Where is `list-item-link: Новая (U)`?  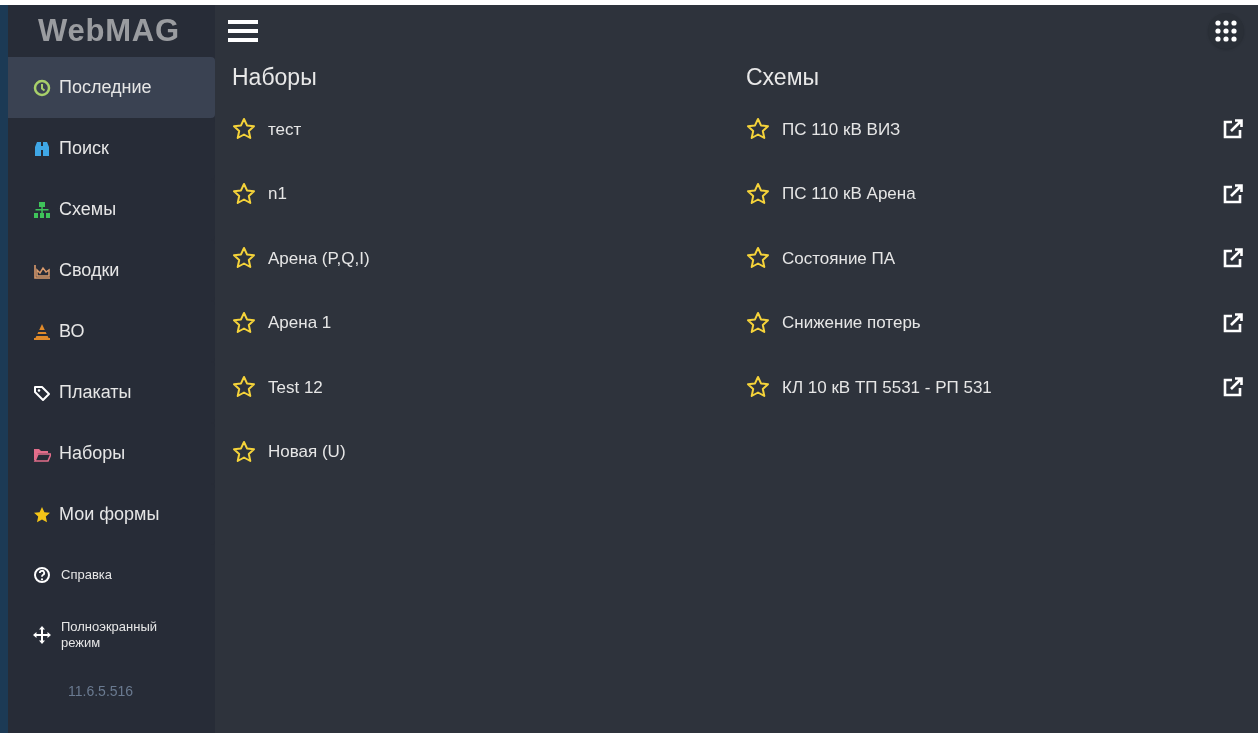
list-item-link: Новая (U) is located at coordinates (489, 452).